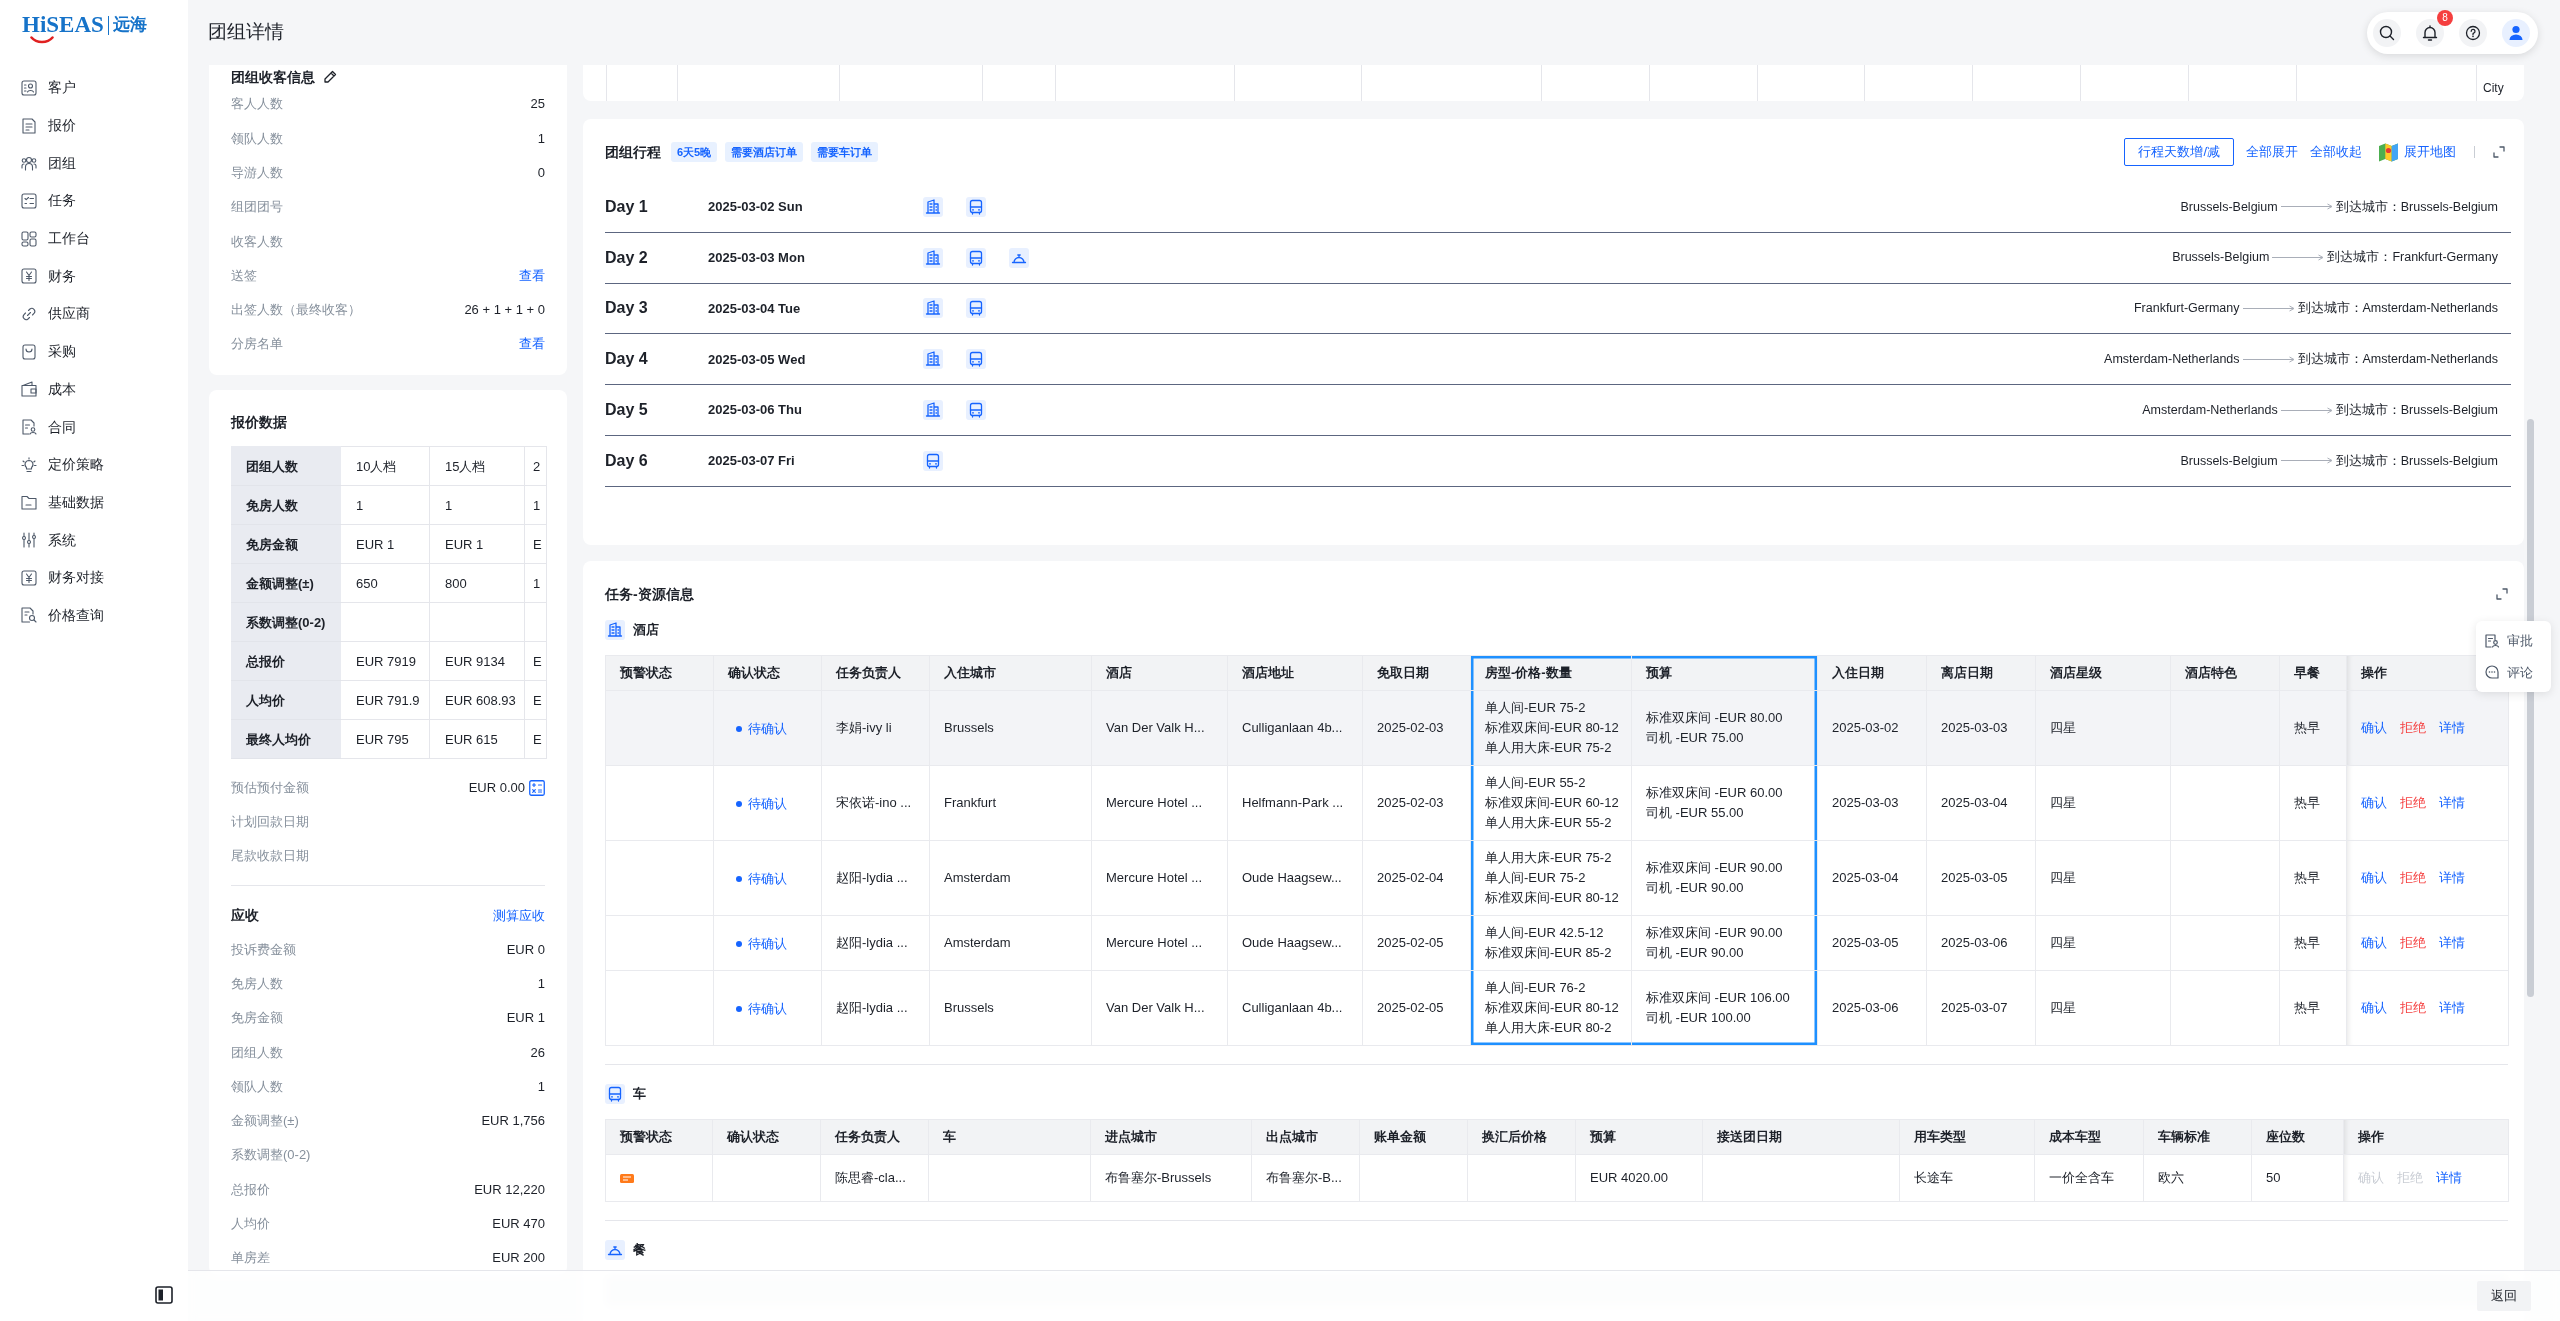 Image resolution: width=2560 pixels, height=1321 pixels. I want to click on expand-all-link: 全部展开, so click(2272, 152).